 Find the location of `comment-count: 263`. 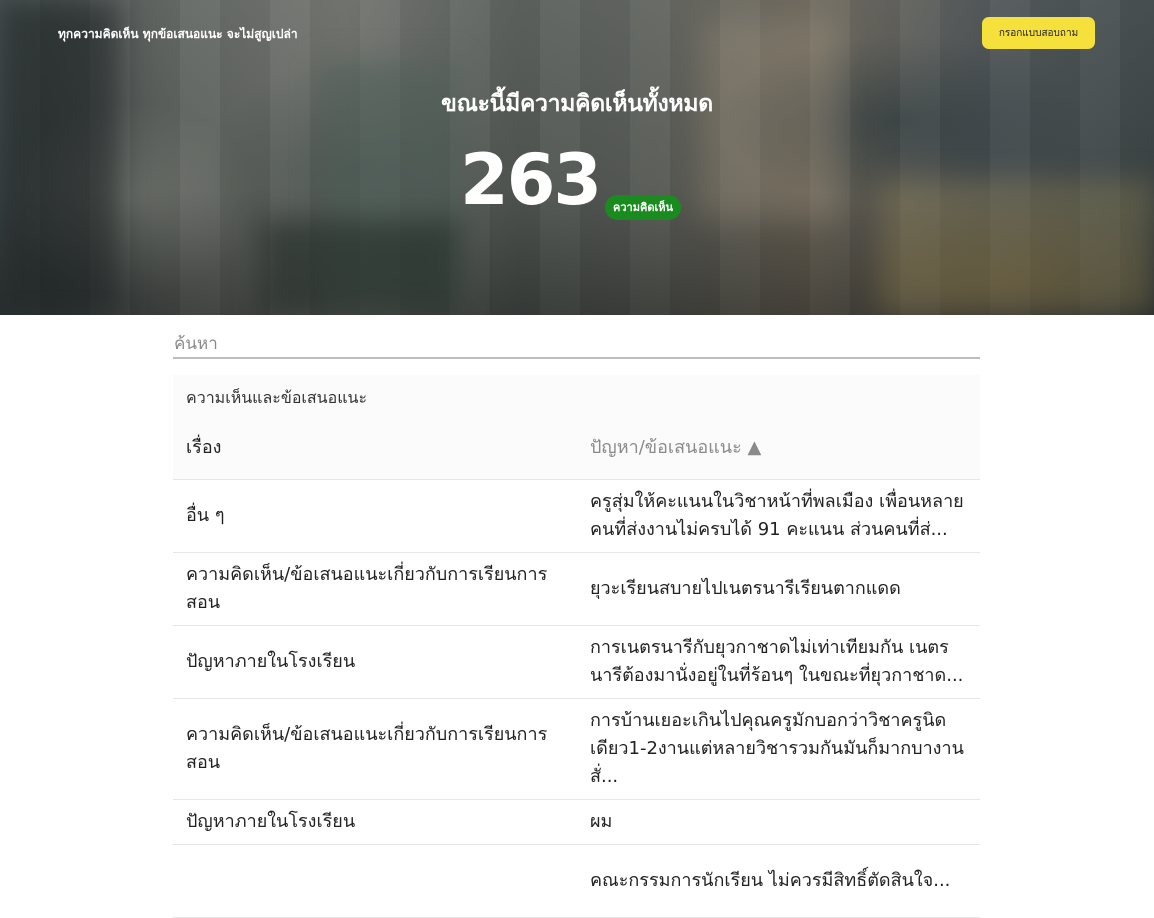

comment-count: 263 is located at coordinates (531, 180).